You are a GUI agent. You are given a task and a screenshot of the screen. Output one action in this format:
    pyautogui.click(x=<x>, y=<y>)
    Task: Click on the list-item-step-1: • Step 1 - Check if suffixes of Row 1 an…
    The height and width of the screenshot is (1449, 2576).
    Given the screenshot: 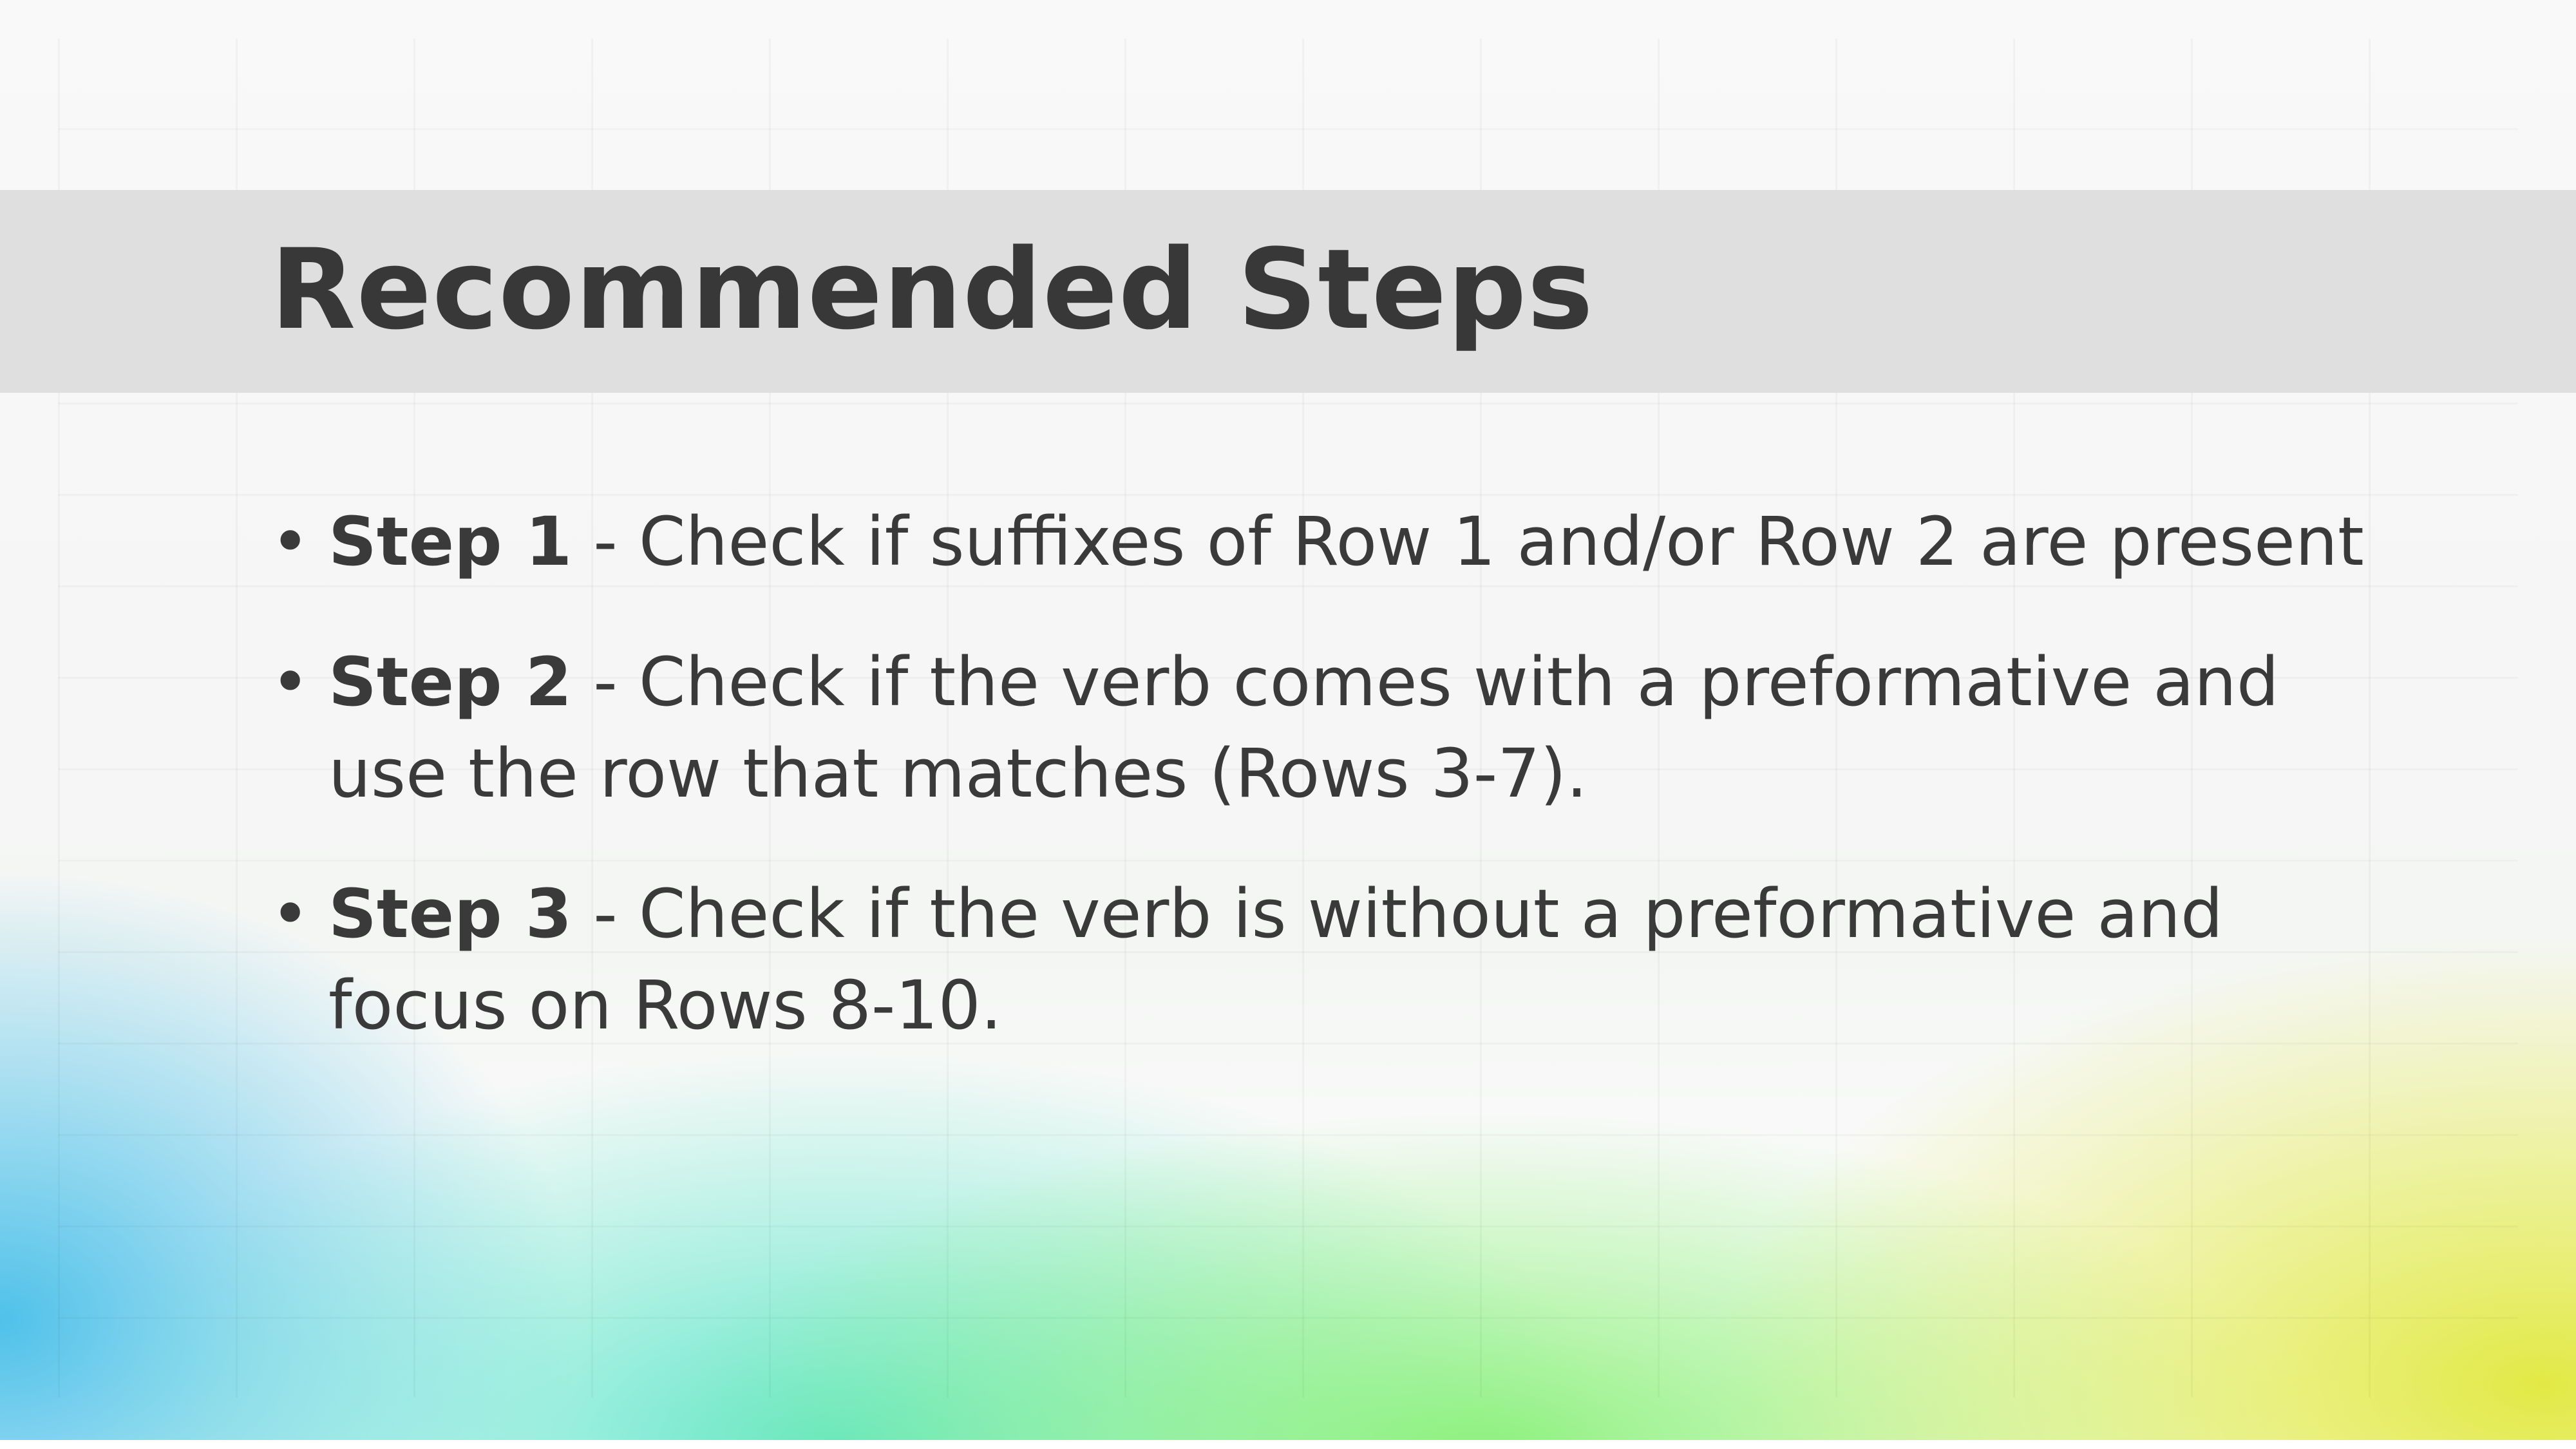 What is the action you would take?
    pyautogui.click(x=1326, y=541)
    